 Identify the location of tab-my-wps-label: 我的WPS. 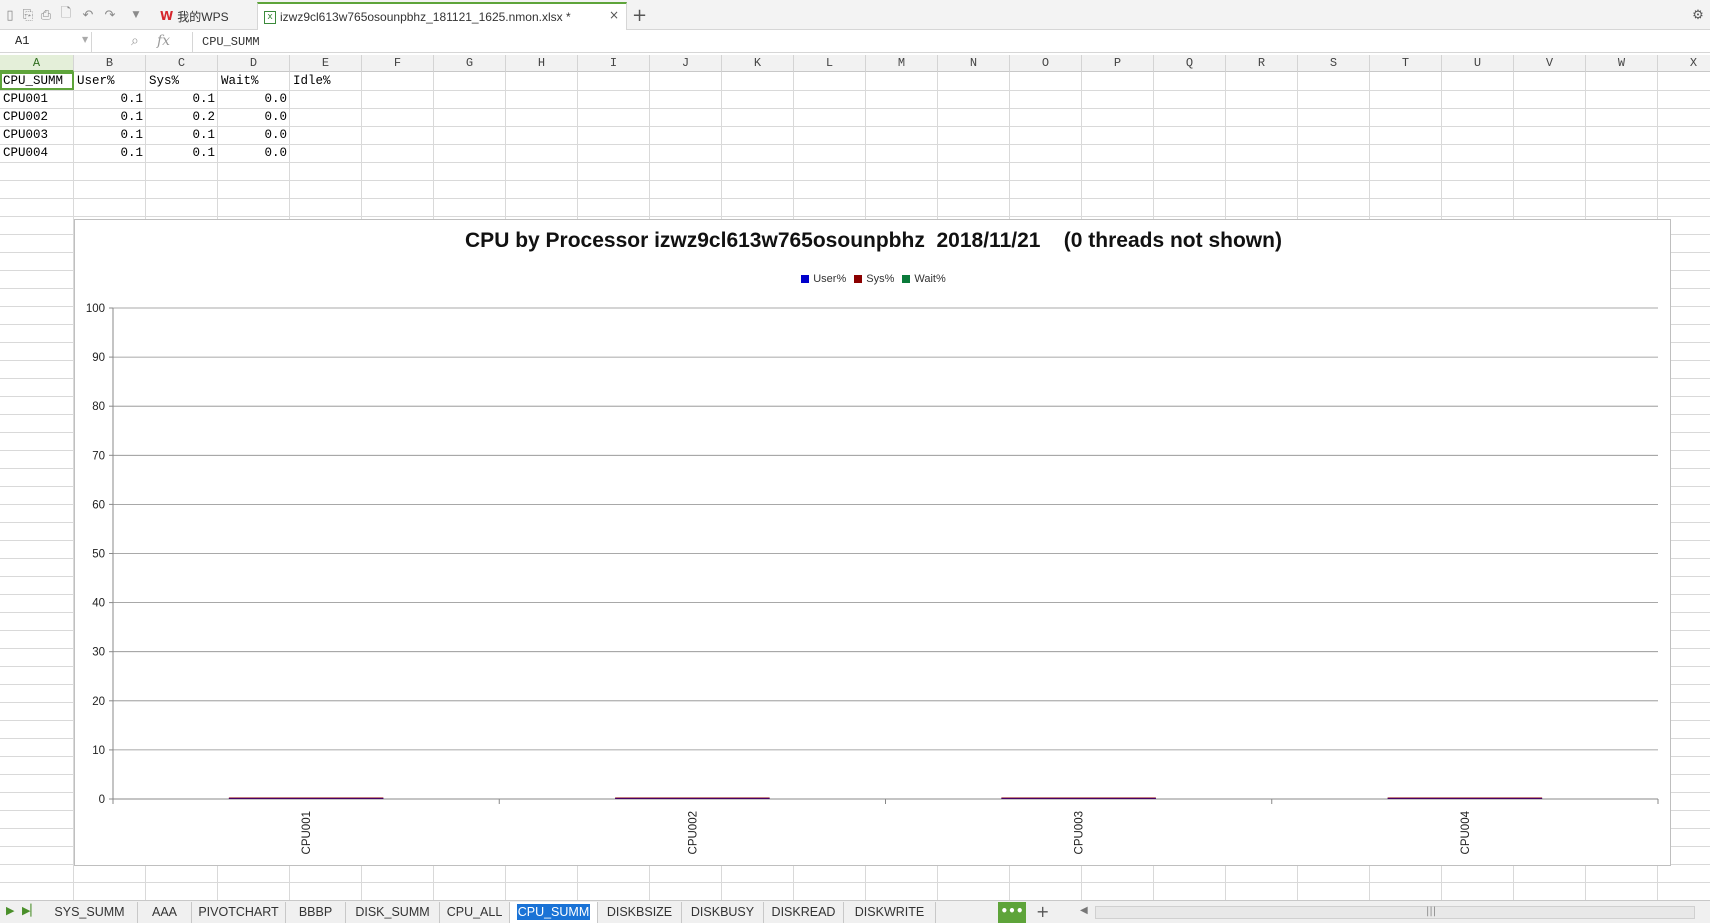
(203, 16).